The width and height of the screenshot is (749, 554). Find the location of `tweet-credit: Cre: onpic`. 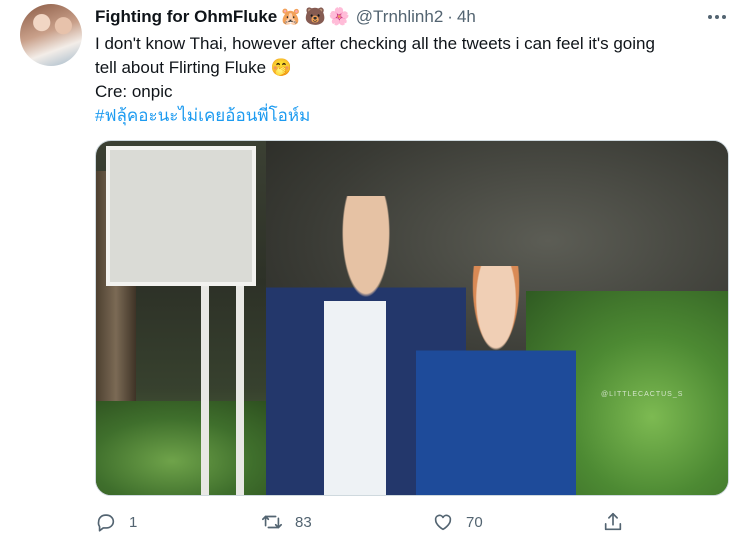

tweet-credit: Cre: onpic is located at coordinates (134, 91).